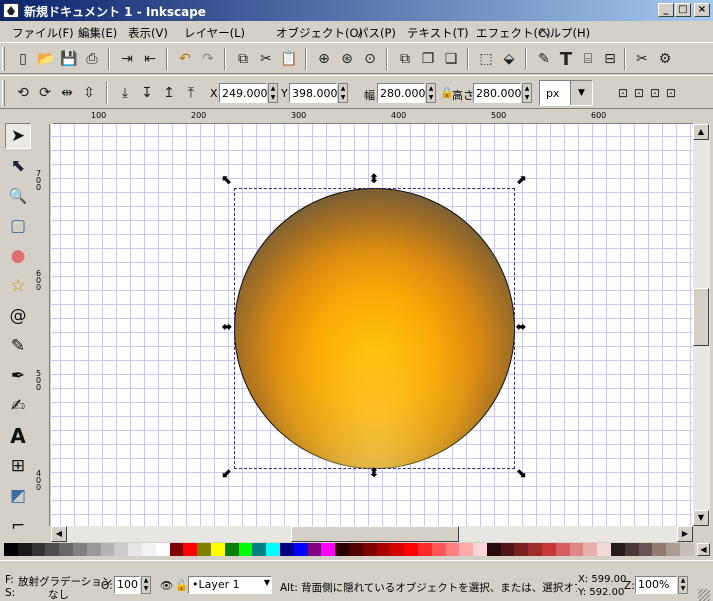 This screenshot has width=713, height=601. I want to click on zoom-spinner: ▲ ▼, so click(683, 585).